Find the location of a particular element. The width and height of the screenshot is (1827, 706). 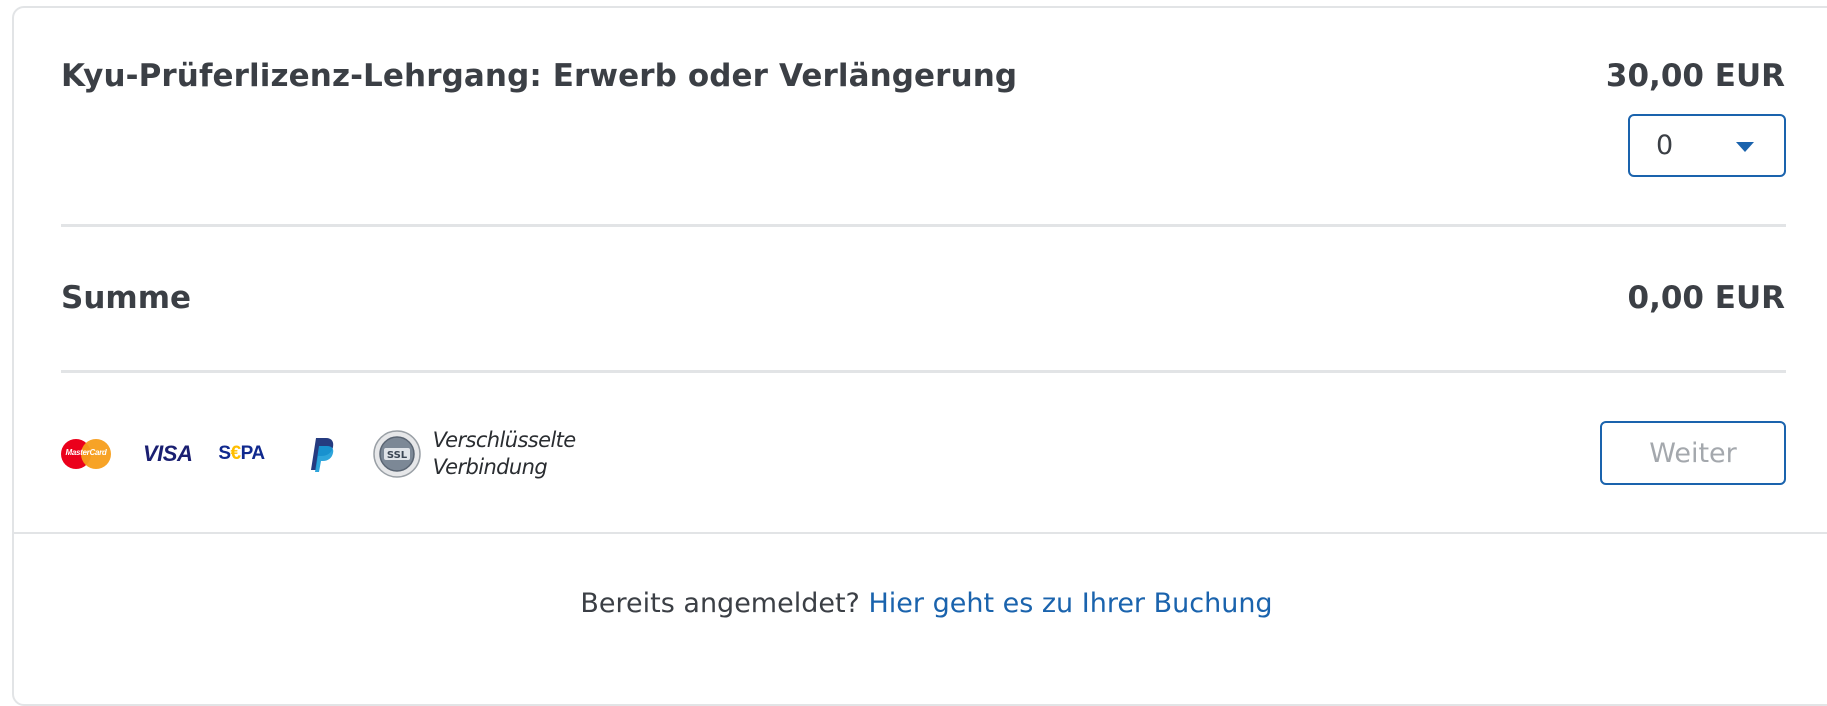

mastercard-label: MasterCard is located at coordinates (86, 452).